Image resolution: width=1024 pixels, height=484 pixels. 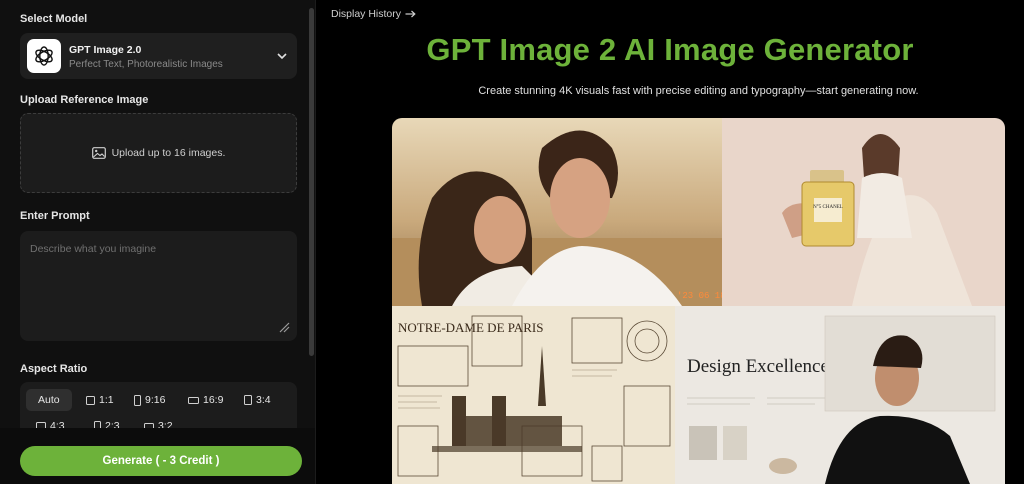 What do you see at coordinates (168, 153) in the screenshot?
I see `upload-text: Upload up to 16 images.` at bounding box center [168, 153].